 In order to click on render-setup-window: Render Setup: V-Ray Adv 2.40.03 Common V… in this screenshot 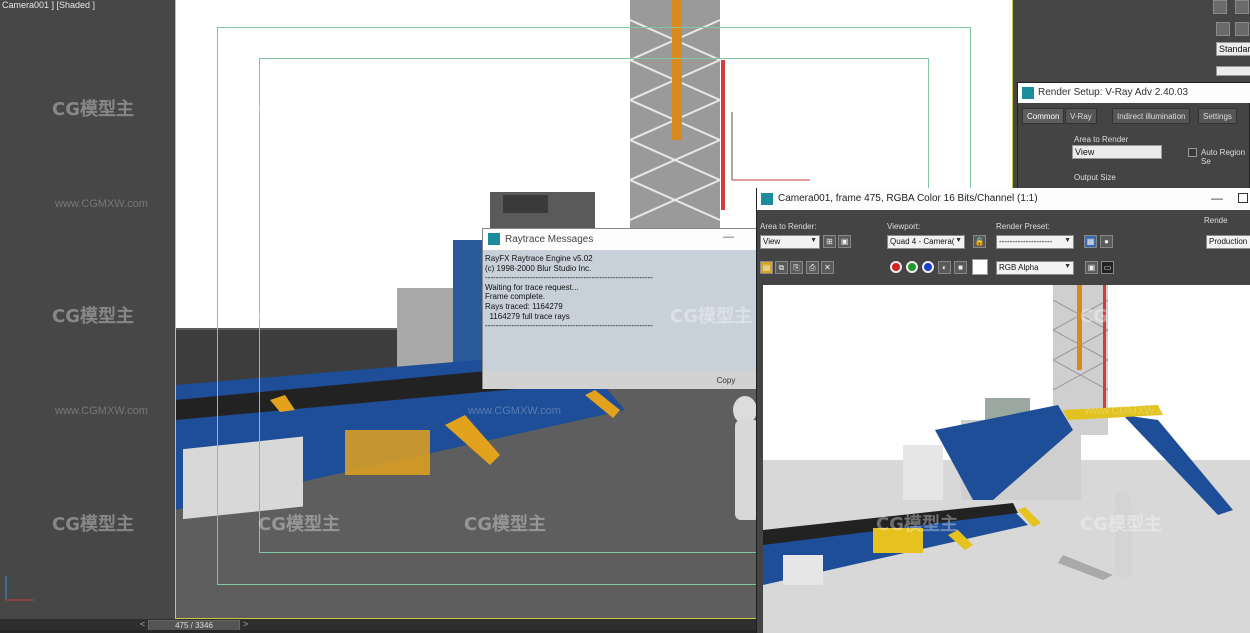, I will do `click(1133, 142)`.